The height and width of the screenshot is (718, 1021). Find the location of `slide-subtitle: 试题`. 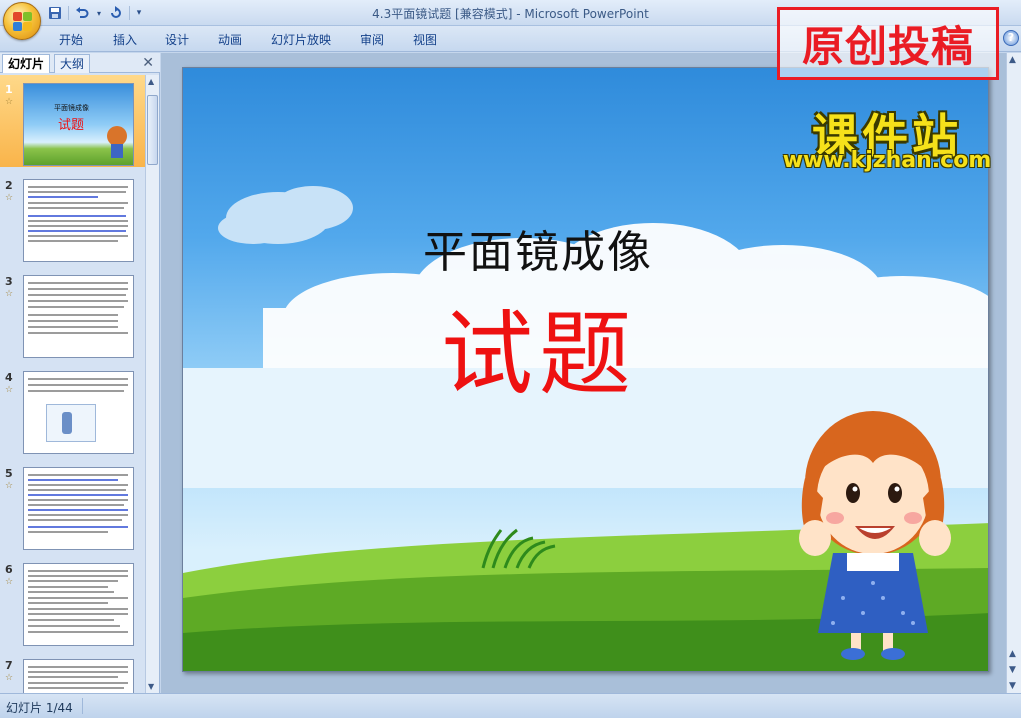

slide-subtitle: 试题 is located at coordinates (539, 346).